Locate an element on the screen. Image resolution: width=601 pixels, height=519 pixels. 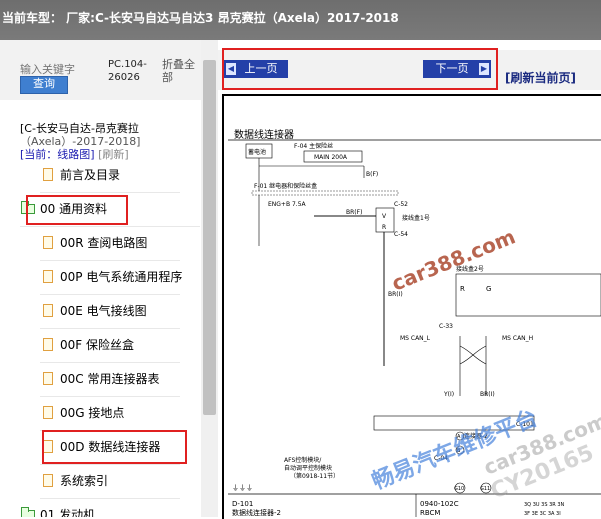
tree-item-label: 00C 常用连接器表 is located at coordinates (110, 379).